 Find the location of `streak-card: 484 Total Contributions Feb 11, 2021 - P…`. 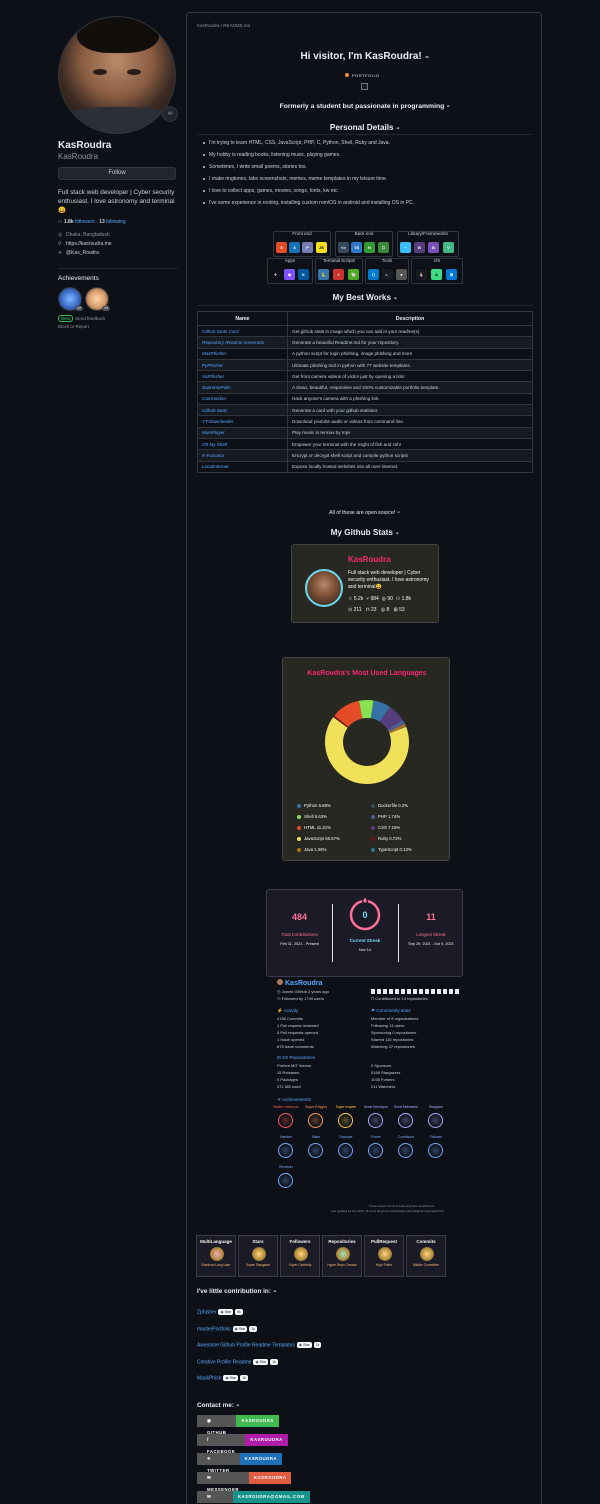

streak-card: 484 Total Contributions Feb 11, 2021 - P… is located at coordinates (364, 933).